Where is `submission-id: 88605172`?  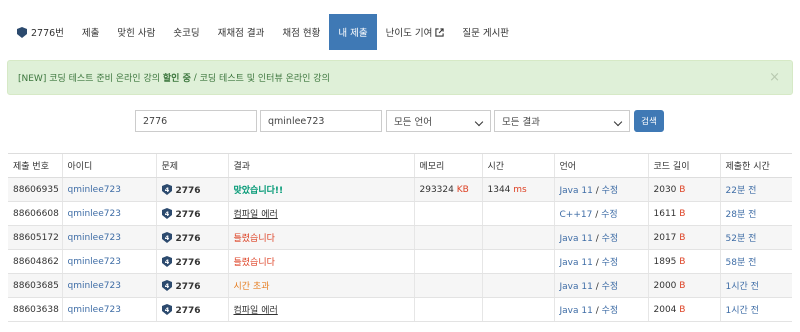
submission-id: 88605172 is located at coordinates (35, 237).